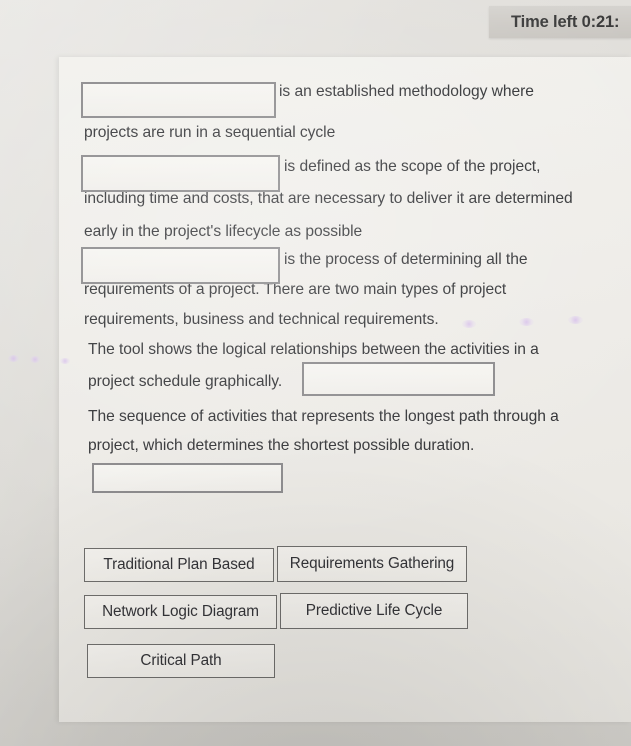 The image size is (631, 746). I want to click on question-text-line: project schedule graphically., so click(185, 381).